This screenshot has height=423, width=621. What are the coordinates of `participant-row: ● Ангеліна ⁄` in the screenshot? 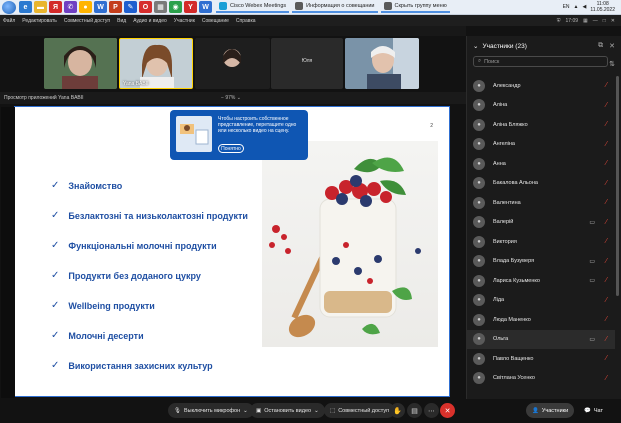 It's located at (541, 145).